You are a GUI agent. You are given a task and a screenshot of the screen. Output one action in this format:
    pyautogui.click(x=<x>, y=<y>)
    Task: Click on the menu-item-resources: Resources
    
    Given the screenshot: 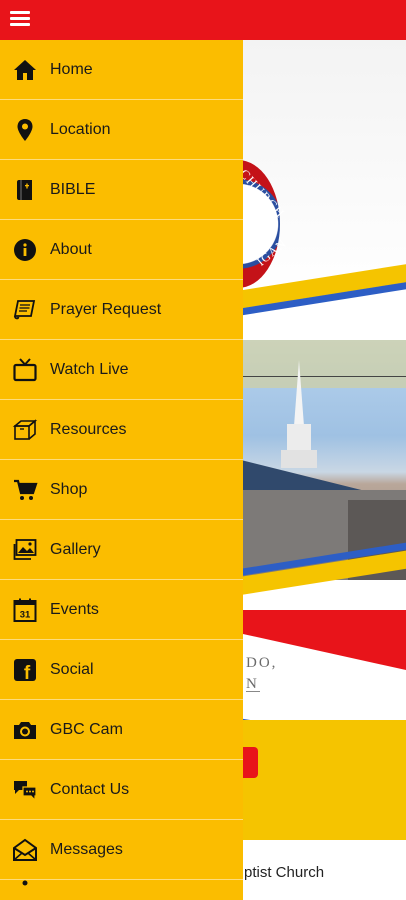 What is the action you would take?
    pyautogui.click(x=121, y=430)
    